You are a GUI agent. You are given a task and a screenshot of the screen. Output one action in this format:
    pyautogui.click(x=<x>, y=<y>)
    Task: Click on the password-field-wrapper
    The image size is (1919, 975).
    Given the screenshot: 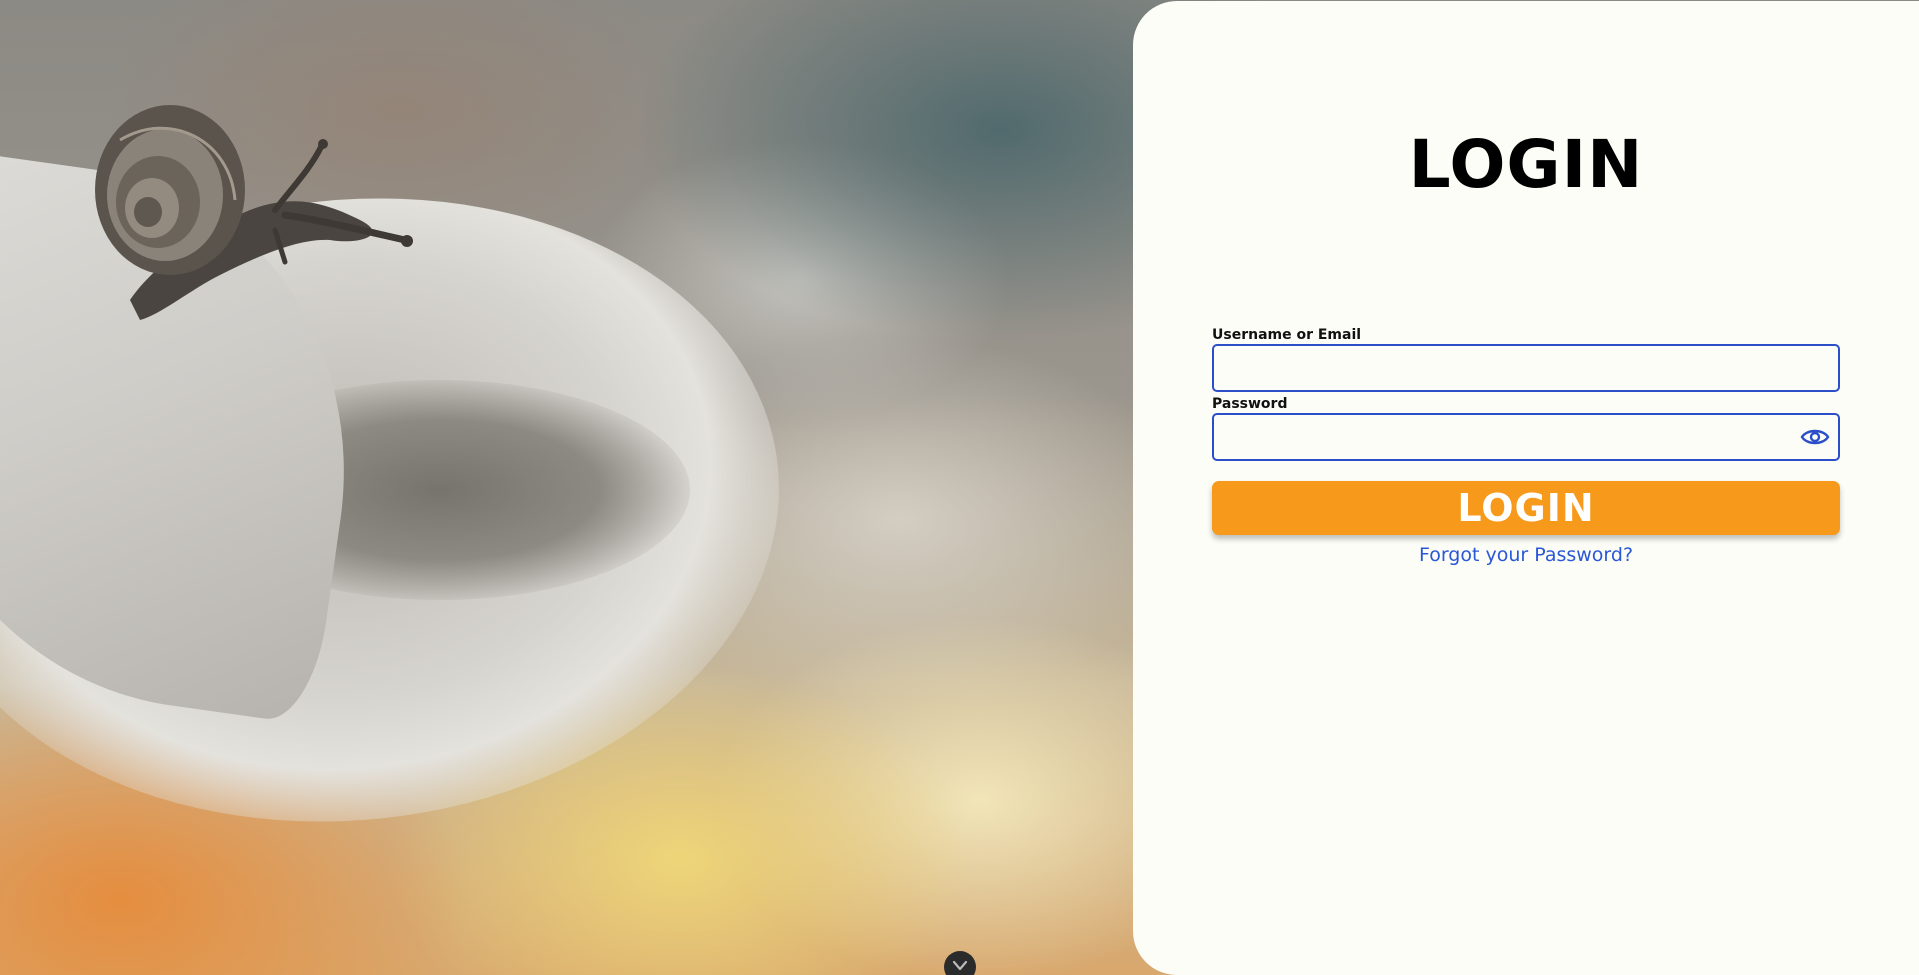 What is the action you would take?
    pyautogui.click(x=1526, y=437)
    